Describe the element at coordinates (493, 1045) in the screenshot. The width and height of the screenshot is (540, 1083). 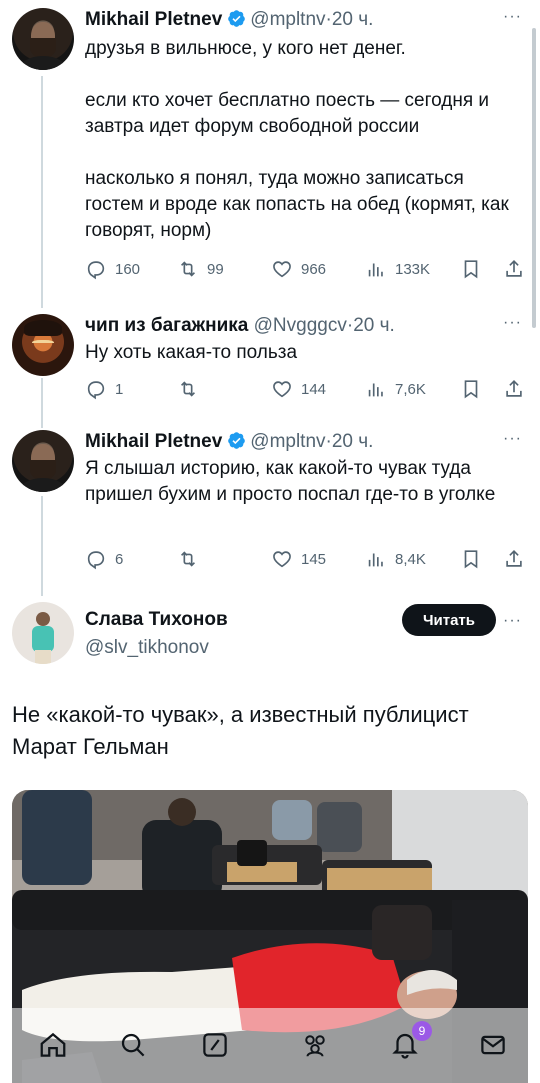
I see `messages-icon` at that location.